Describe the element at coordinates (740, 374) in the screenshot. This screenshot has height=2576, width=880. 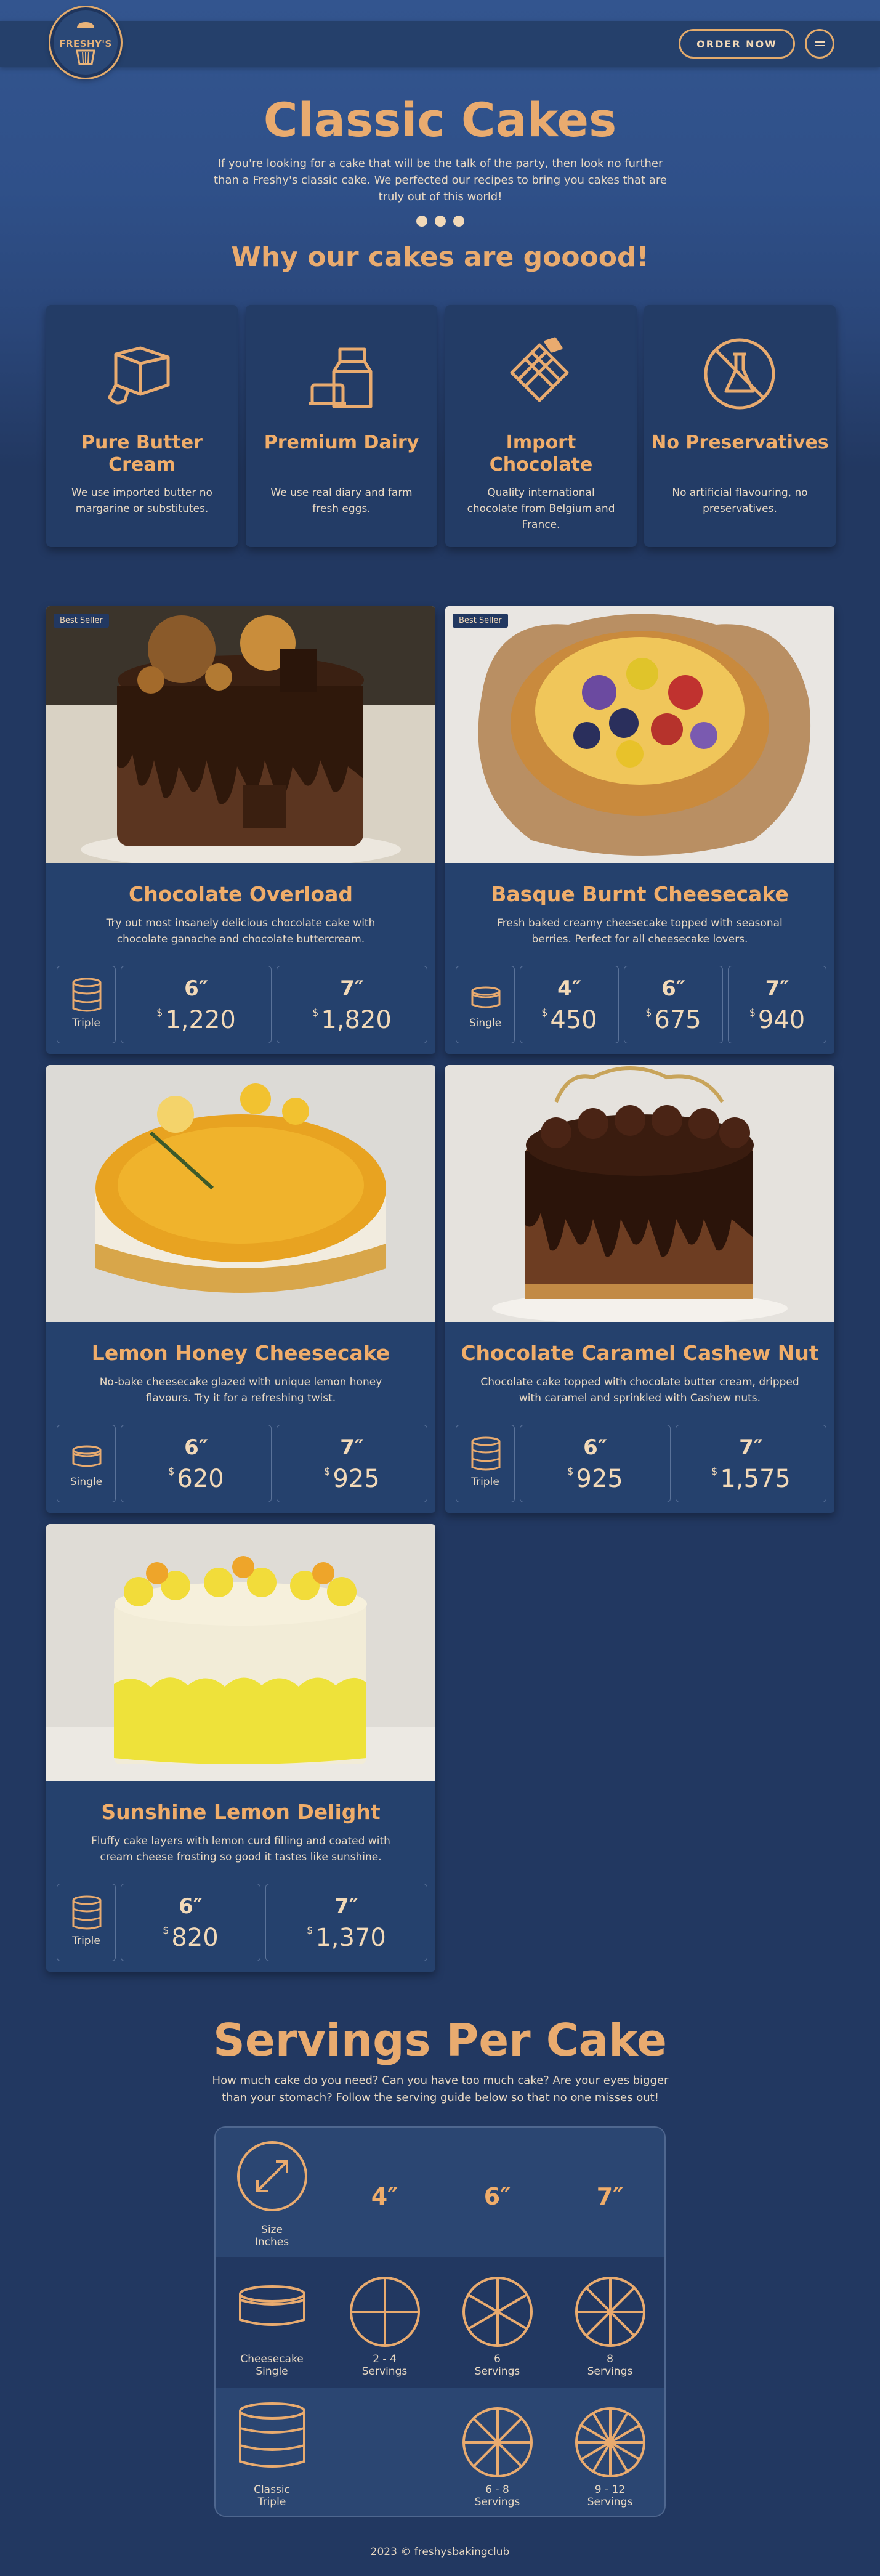
I see `no-preservatives-icon` at that location.